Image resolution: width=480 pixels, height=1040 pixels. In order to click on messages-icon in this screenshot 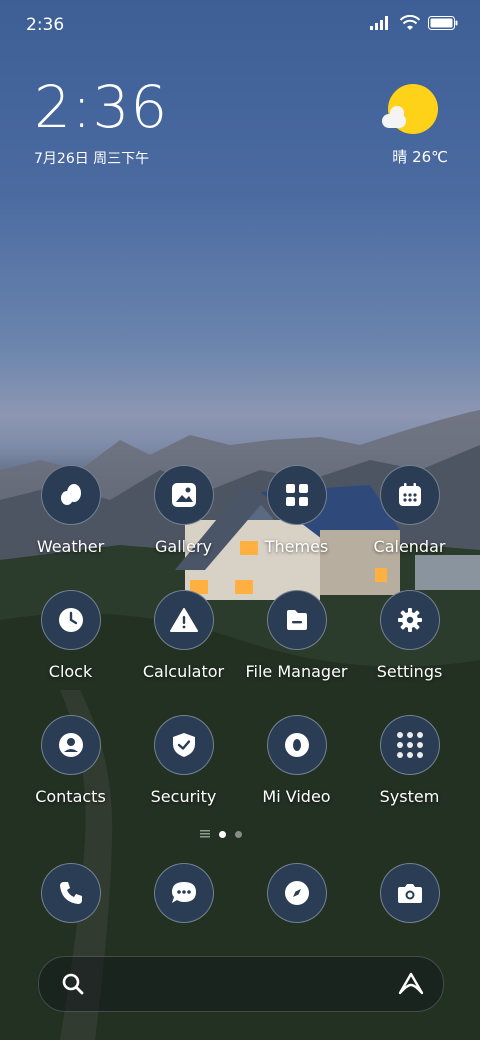, I will do `click(183, 892)`.